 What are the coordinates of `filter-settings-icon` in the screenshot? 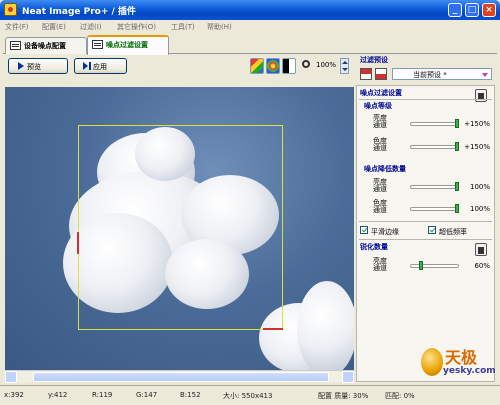 It's located at (97, 44).